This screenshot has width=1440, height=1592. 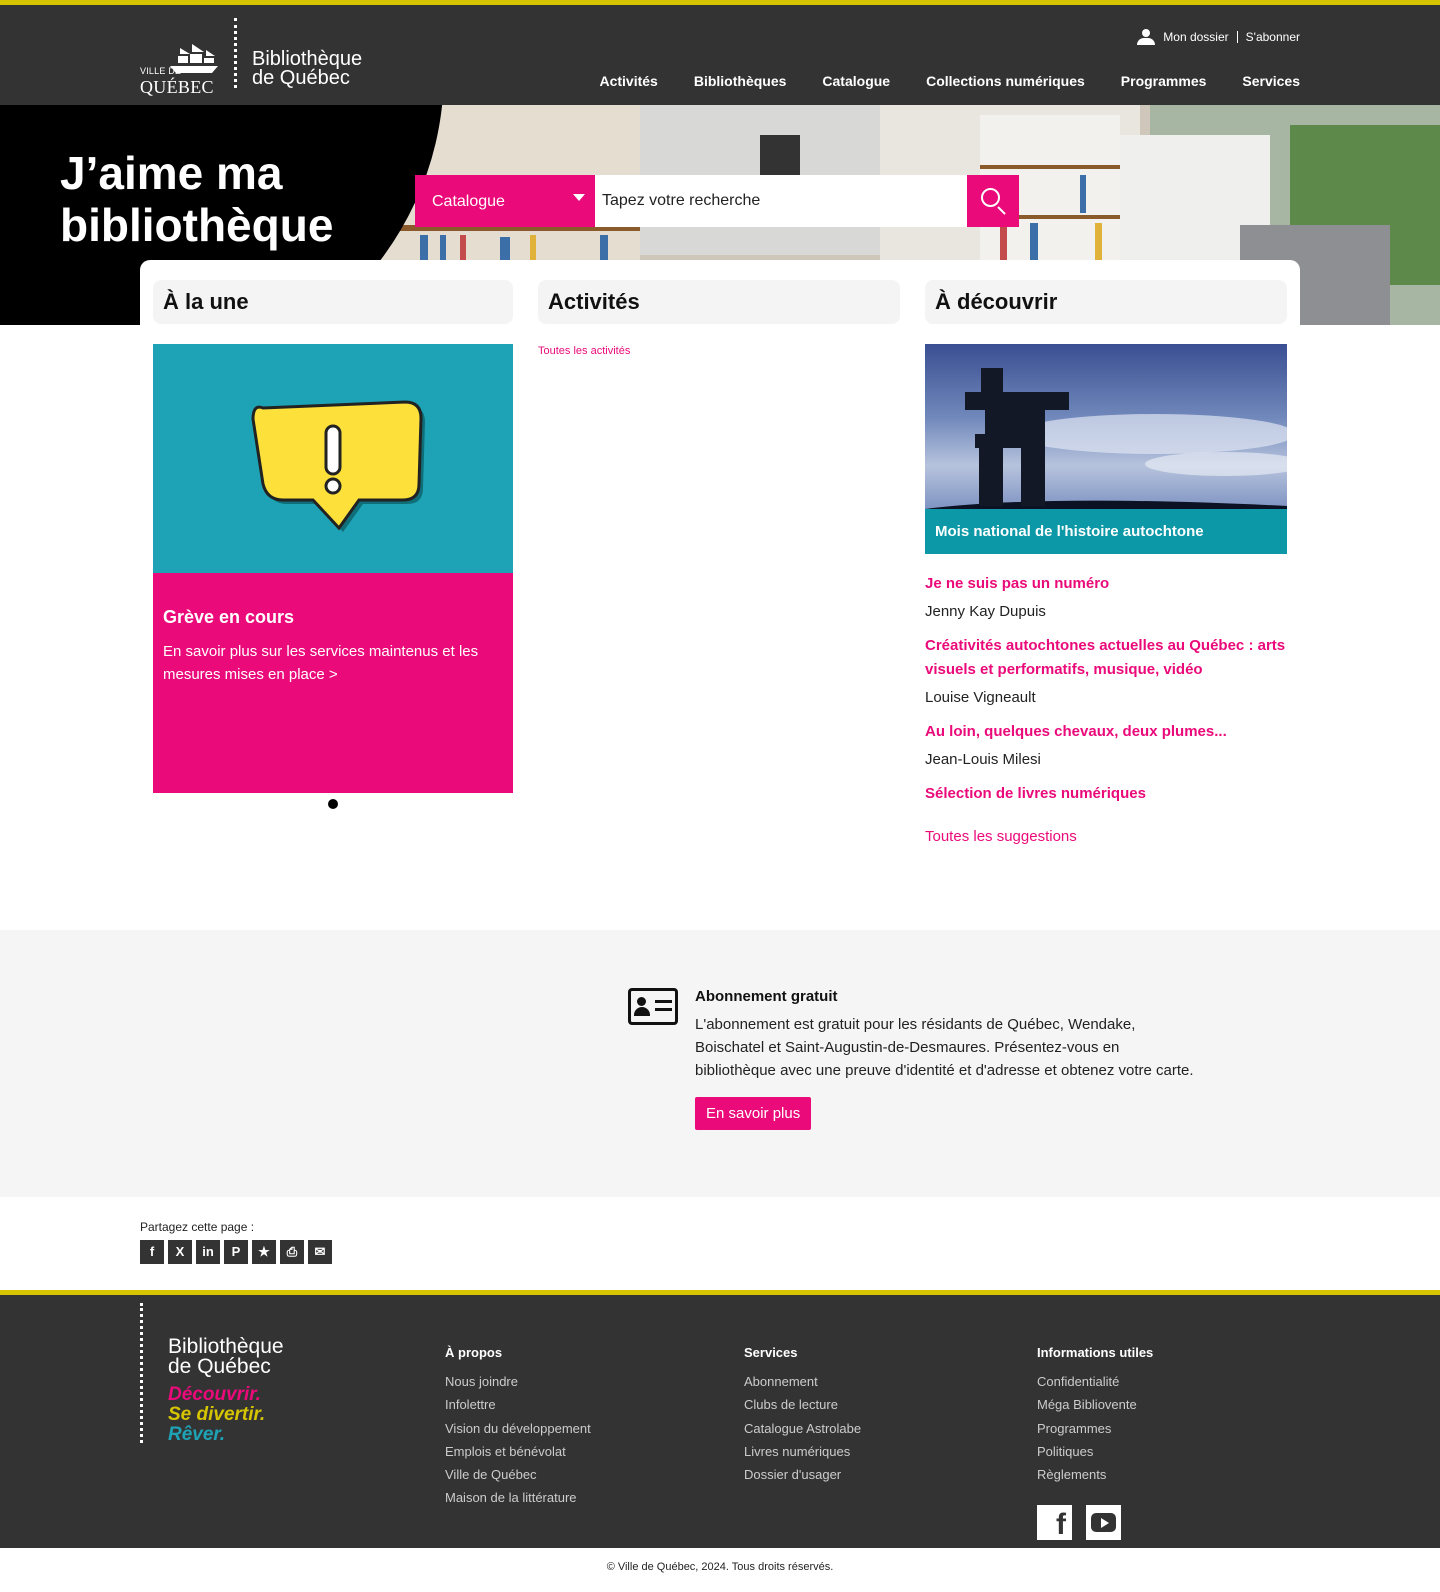 I want to click on nav-programmes: Programmes, so click(x=1164, y=81).